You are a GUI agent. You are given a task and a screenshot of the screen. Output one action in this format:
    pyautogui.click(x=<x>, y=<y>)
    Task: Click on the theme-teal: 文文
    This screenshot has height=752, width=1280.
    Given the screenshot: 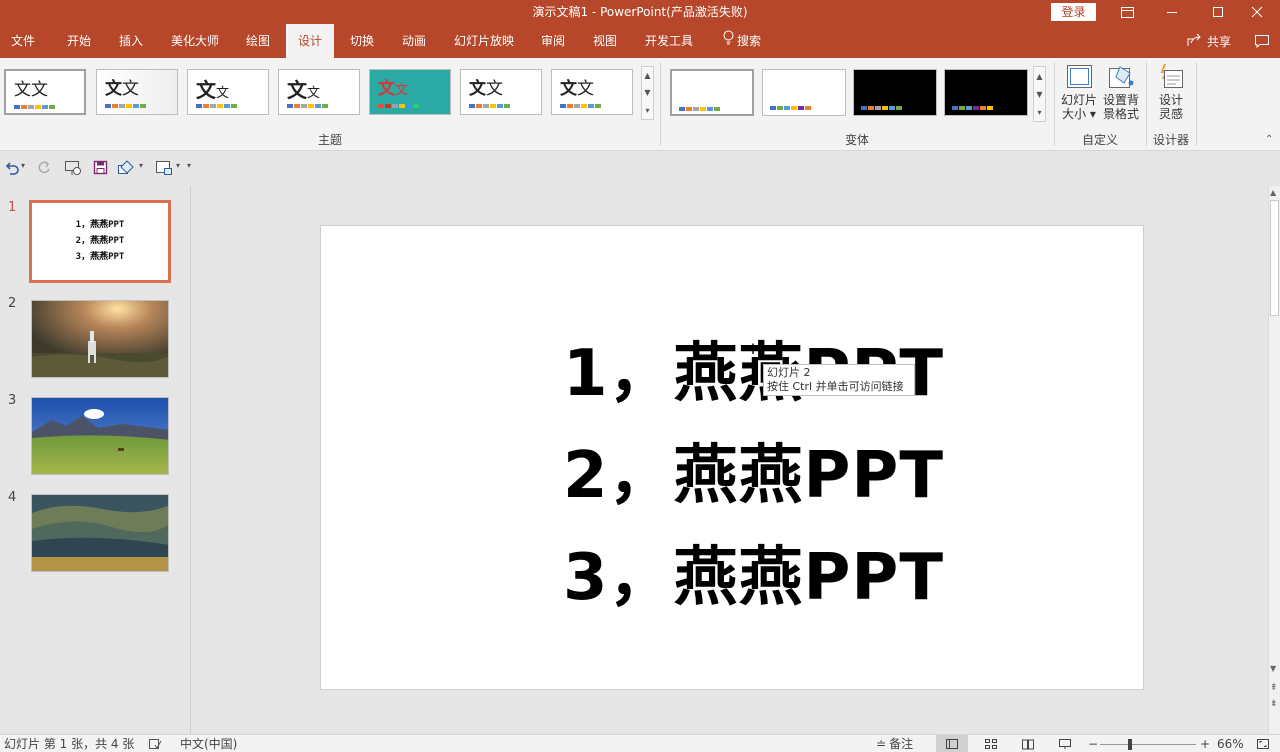 What is the action you would take?
    pyautogui.click(x=410, y=92)
    